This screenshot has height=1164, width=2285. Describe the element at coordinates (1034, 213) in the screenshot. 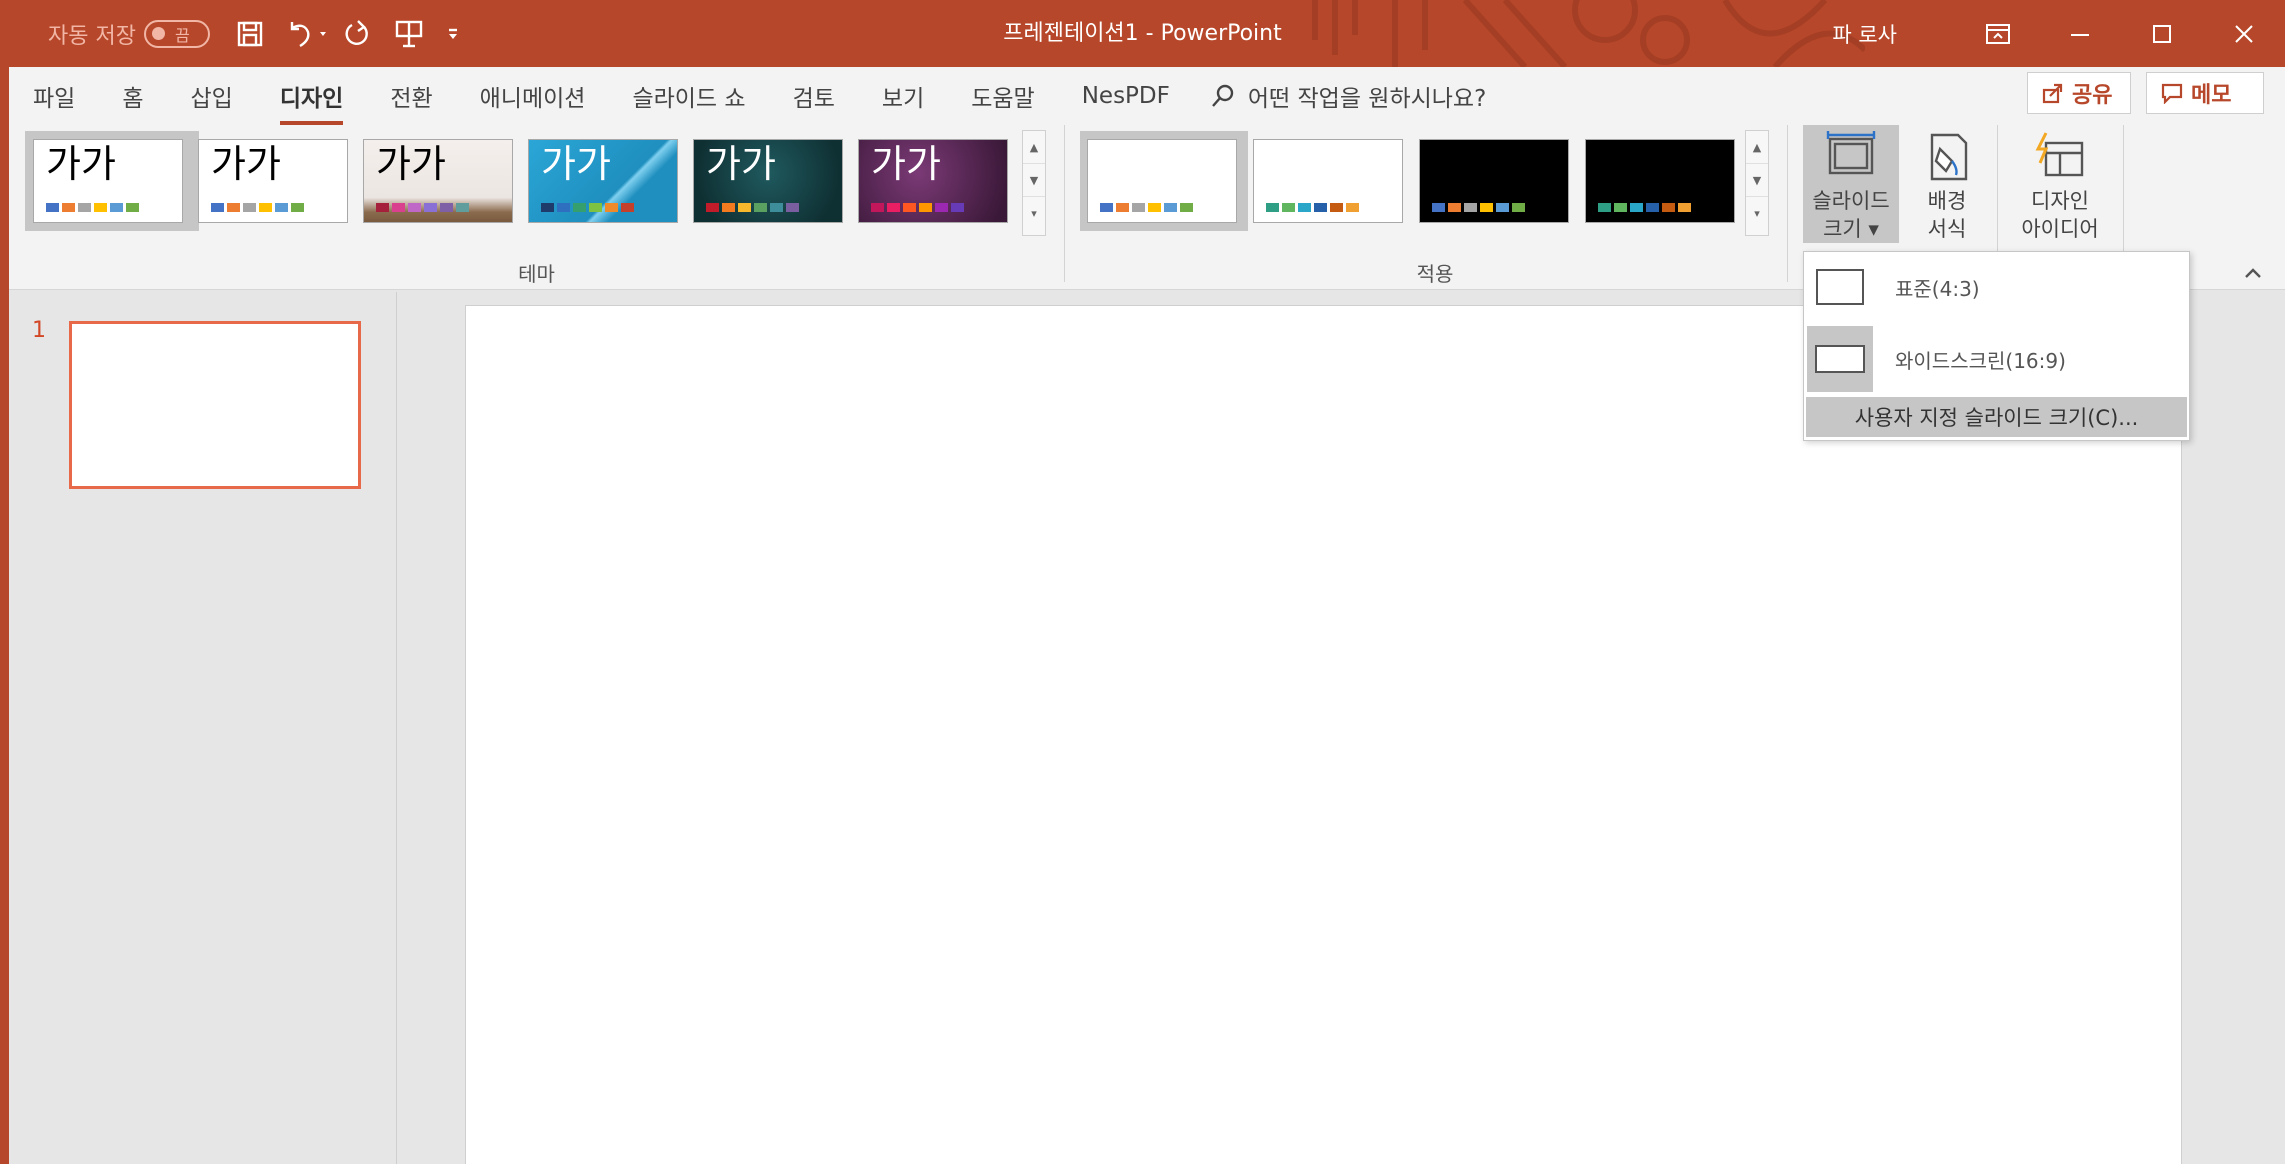

I see `gallery-more-icon: ▾` at that location.